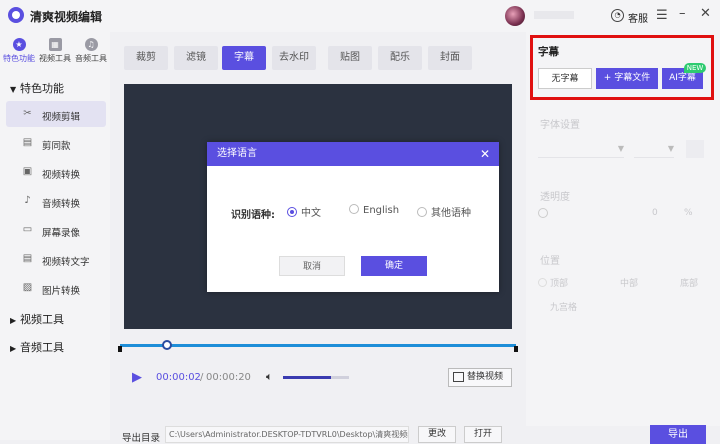 Image resolution: width=720 pixels, height=444 pixels. I want to click on sidebar-item-image-convert: ▨ 图片转换, so click(56, 288).